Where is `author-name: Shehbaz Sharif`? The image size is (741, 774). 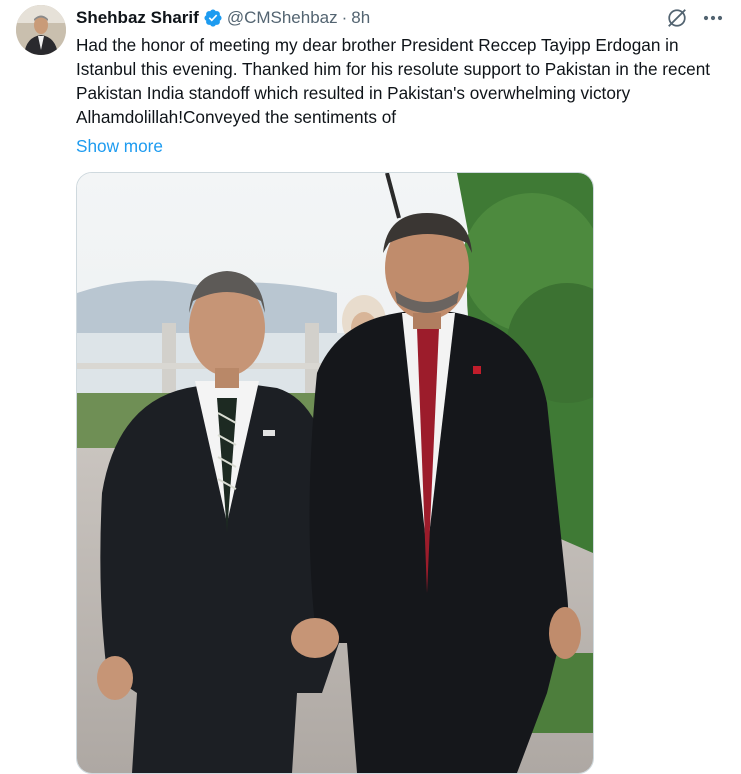
author-name: Shehbaz Sharif is located at coordinates (137, 18).